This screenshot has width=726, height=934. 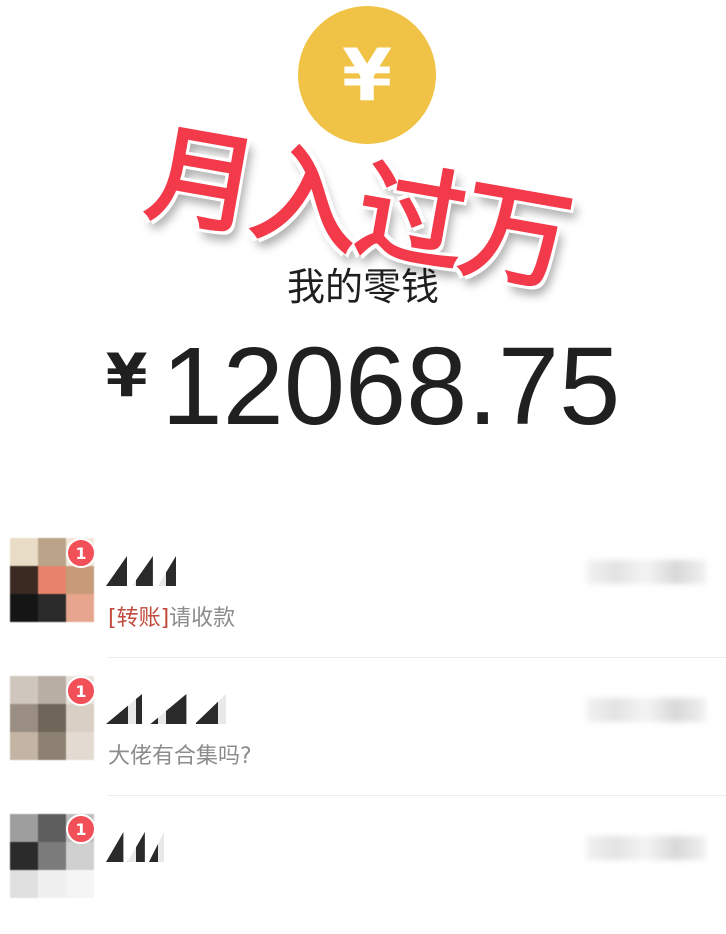 I want to click on transfer-tag: [转账], so click(x=139, y=618).